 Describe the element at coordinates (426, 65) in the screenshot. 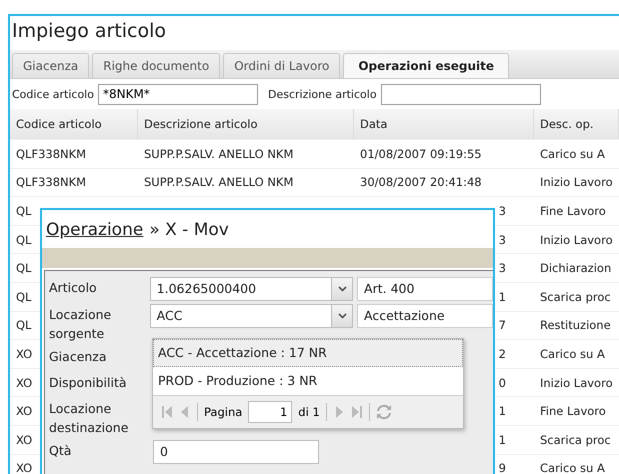

I see `tab: Operazioni eseguite` at that location.